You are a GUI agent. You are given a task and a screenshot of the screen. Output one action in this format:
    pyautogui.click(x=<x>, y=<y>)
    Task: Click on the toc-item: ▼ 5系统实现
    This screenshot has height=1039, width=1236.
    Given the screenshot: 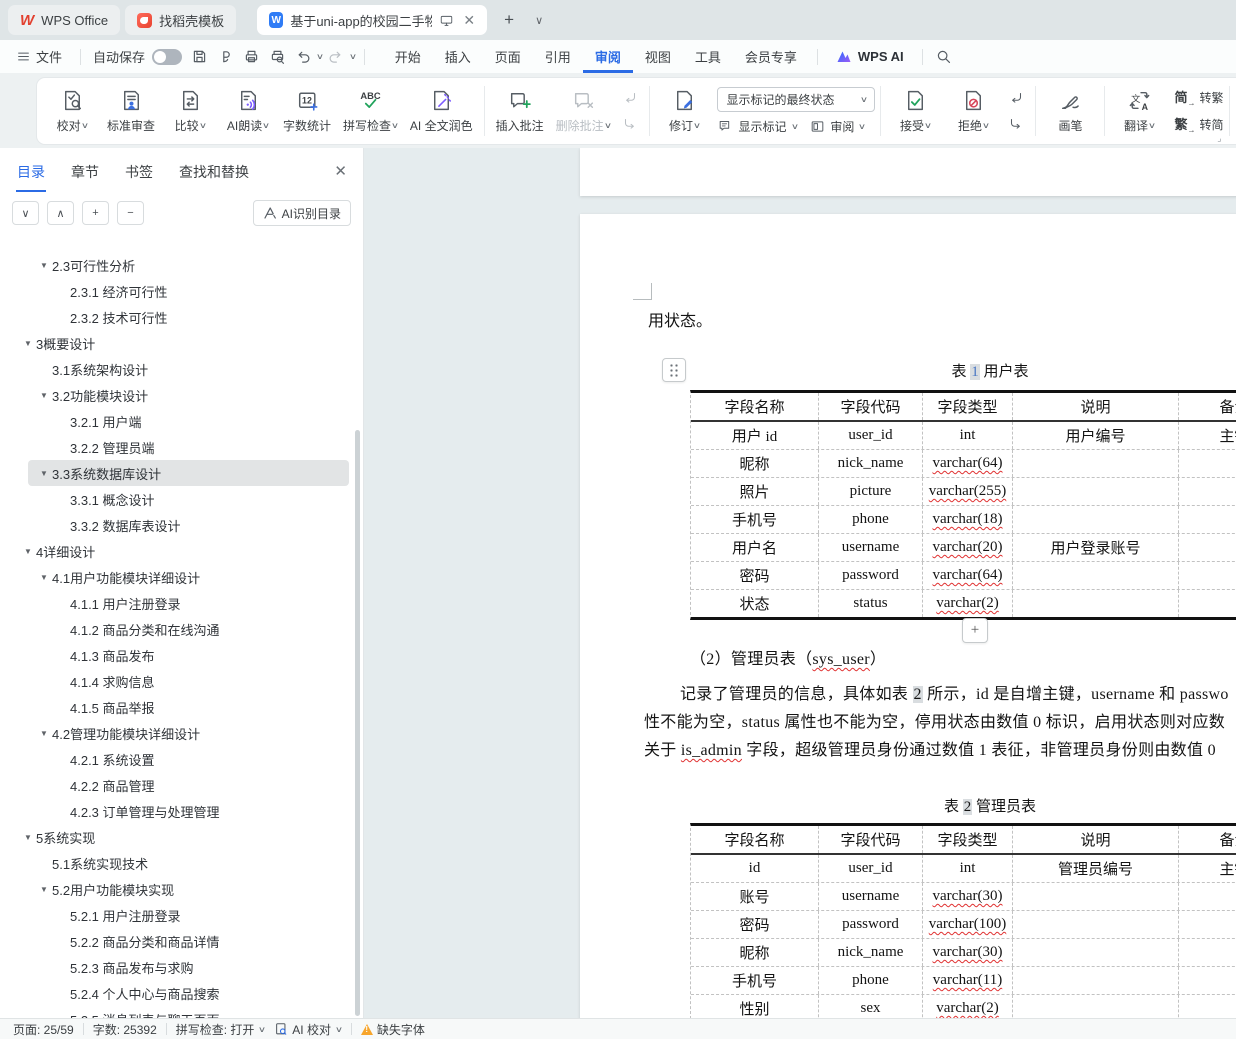 What is the action you would take?
    pyautogui.click(x=176, y=837)
    